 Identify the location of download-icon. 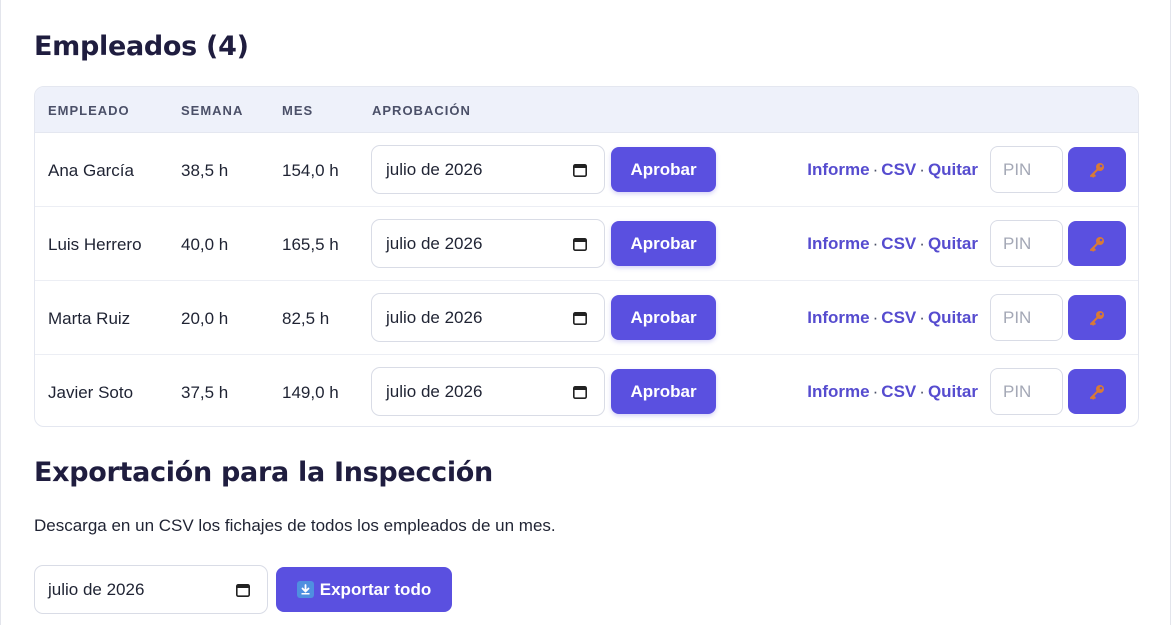
(305, 589).